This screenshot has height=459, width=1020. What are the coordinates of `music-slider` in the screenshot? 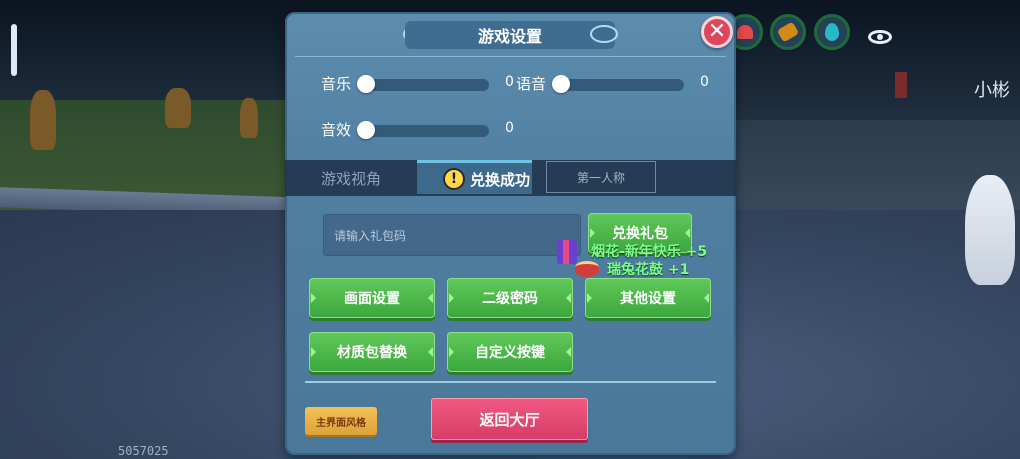 It's located at (423, 84).